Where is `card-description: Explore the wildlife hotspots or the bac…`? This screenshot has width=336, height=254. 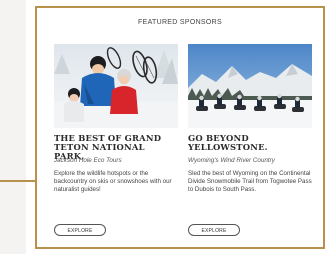
card-description: Explore the wildlife hotspots or the bac… is located at coordinates (113, 181).